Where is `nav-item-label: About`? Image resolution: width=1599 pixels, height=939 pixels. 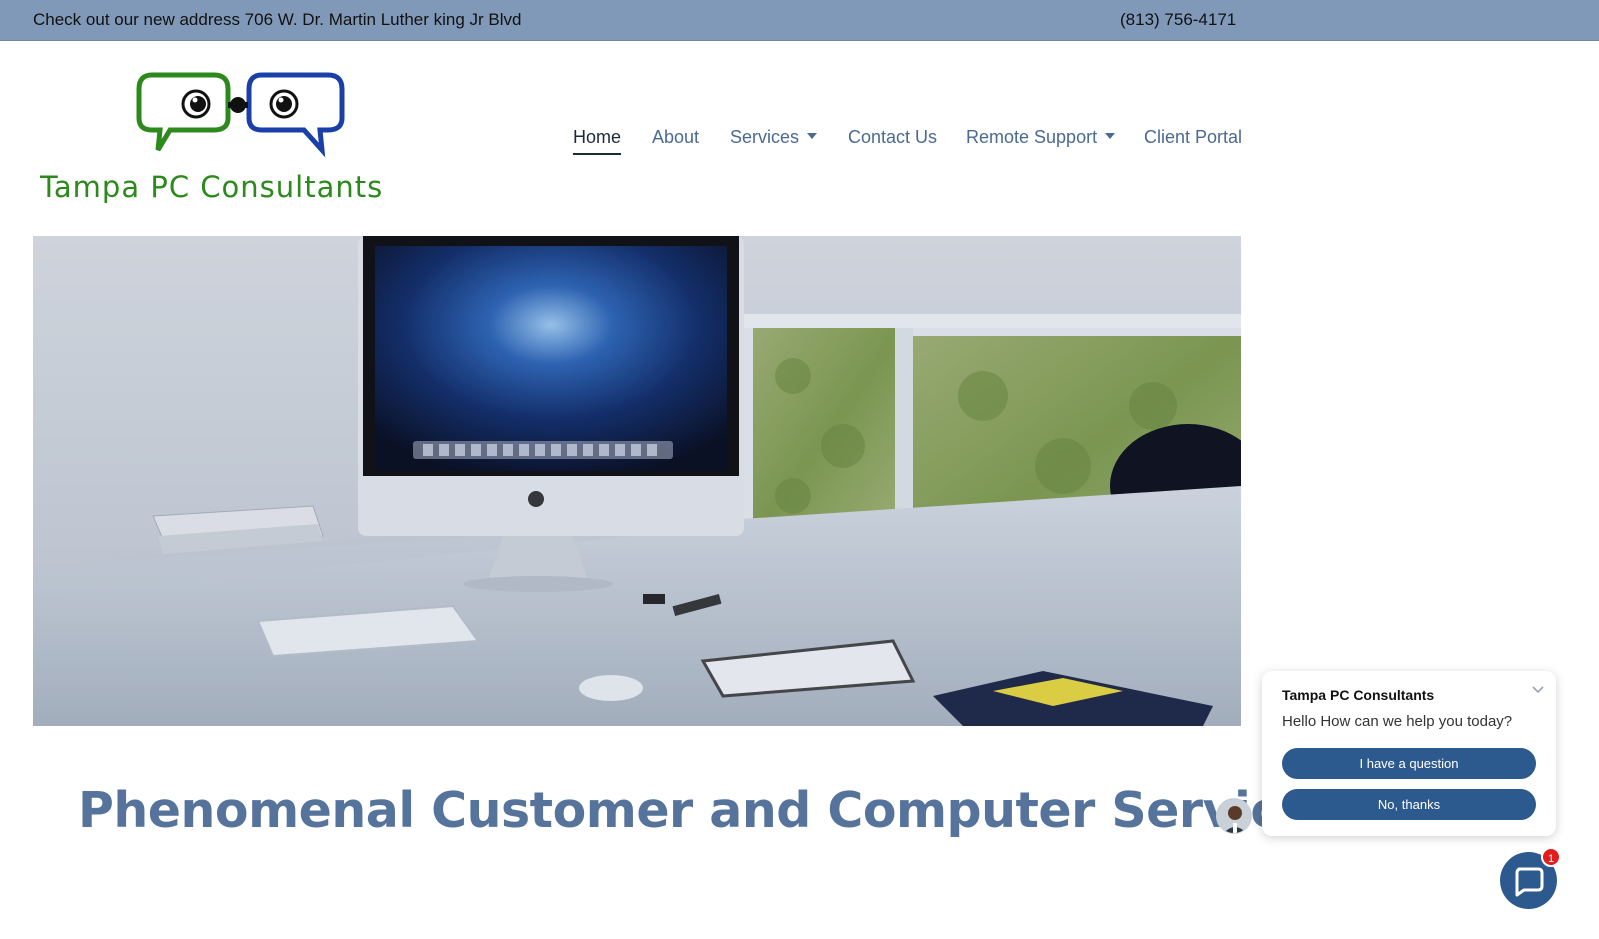 nav-item-label: About is located at coordinates (676, 137).